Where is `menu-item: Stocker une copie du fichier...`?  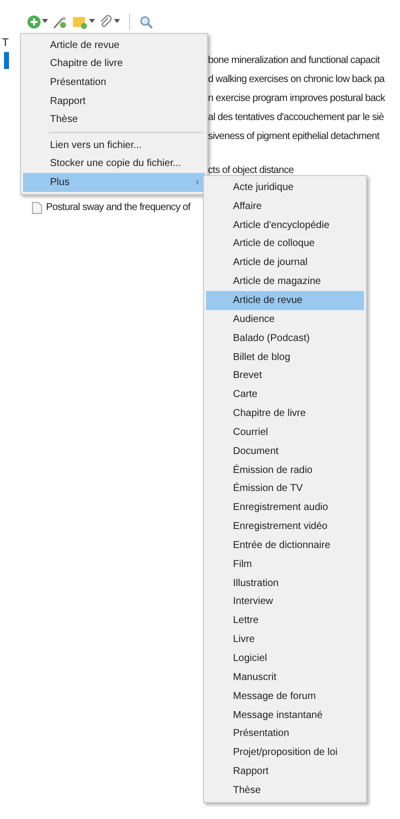
menu-item: Stocker une copie du fichier... is located at coordinates (114, 164).